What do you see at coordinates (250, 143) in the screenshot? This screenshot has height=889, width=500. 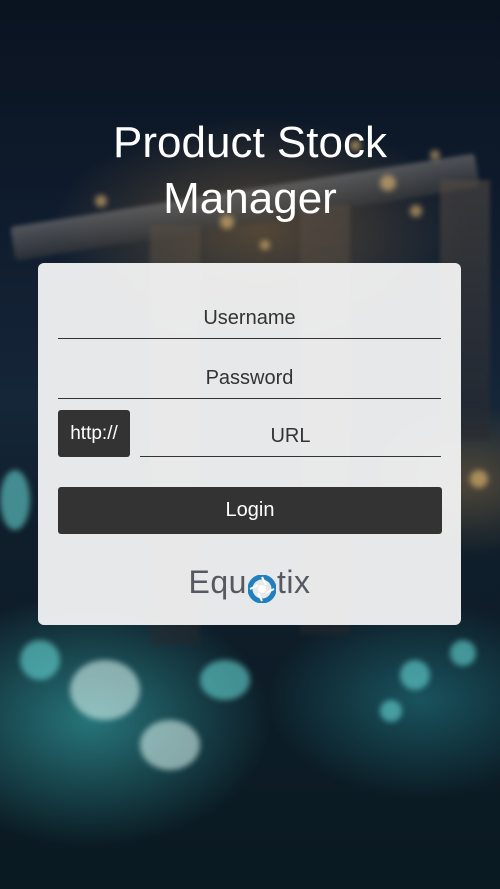 I see `title-line-1: Product Stock` at bounding box center [250, 143].